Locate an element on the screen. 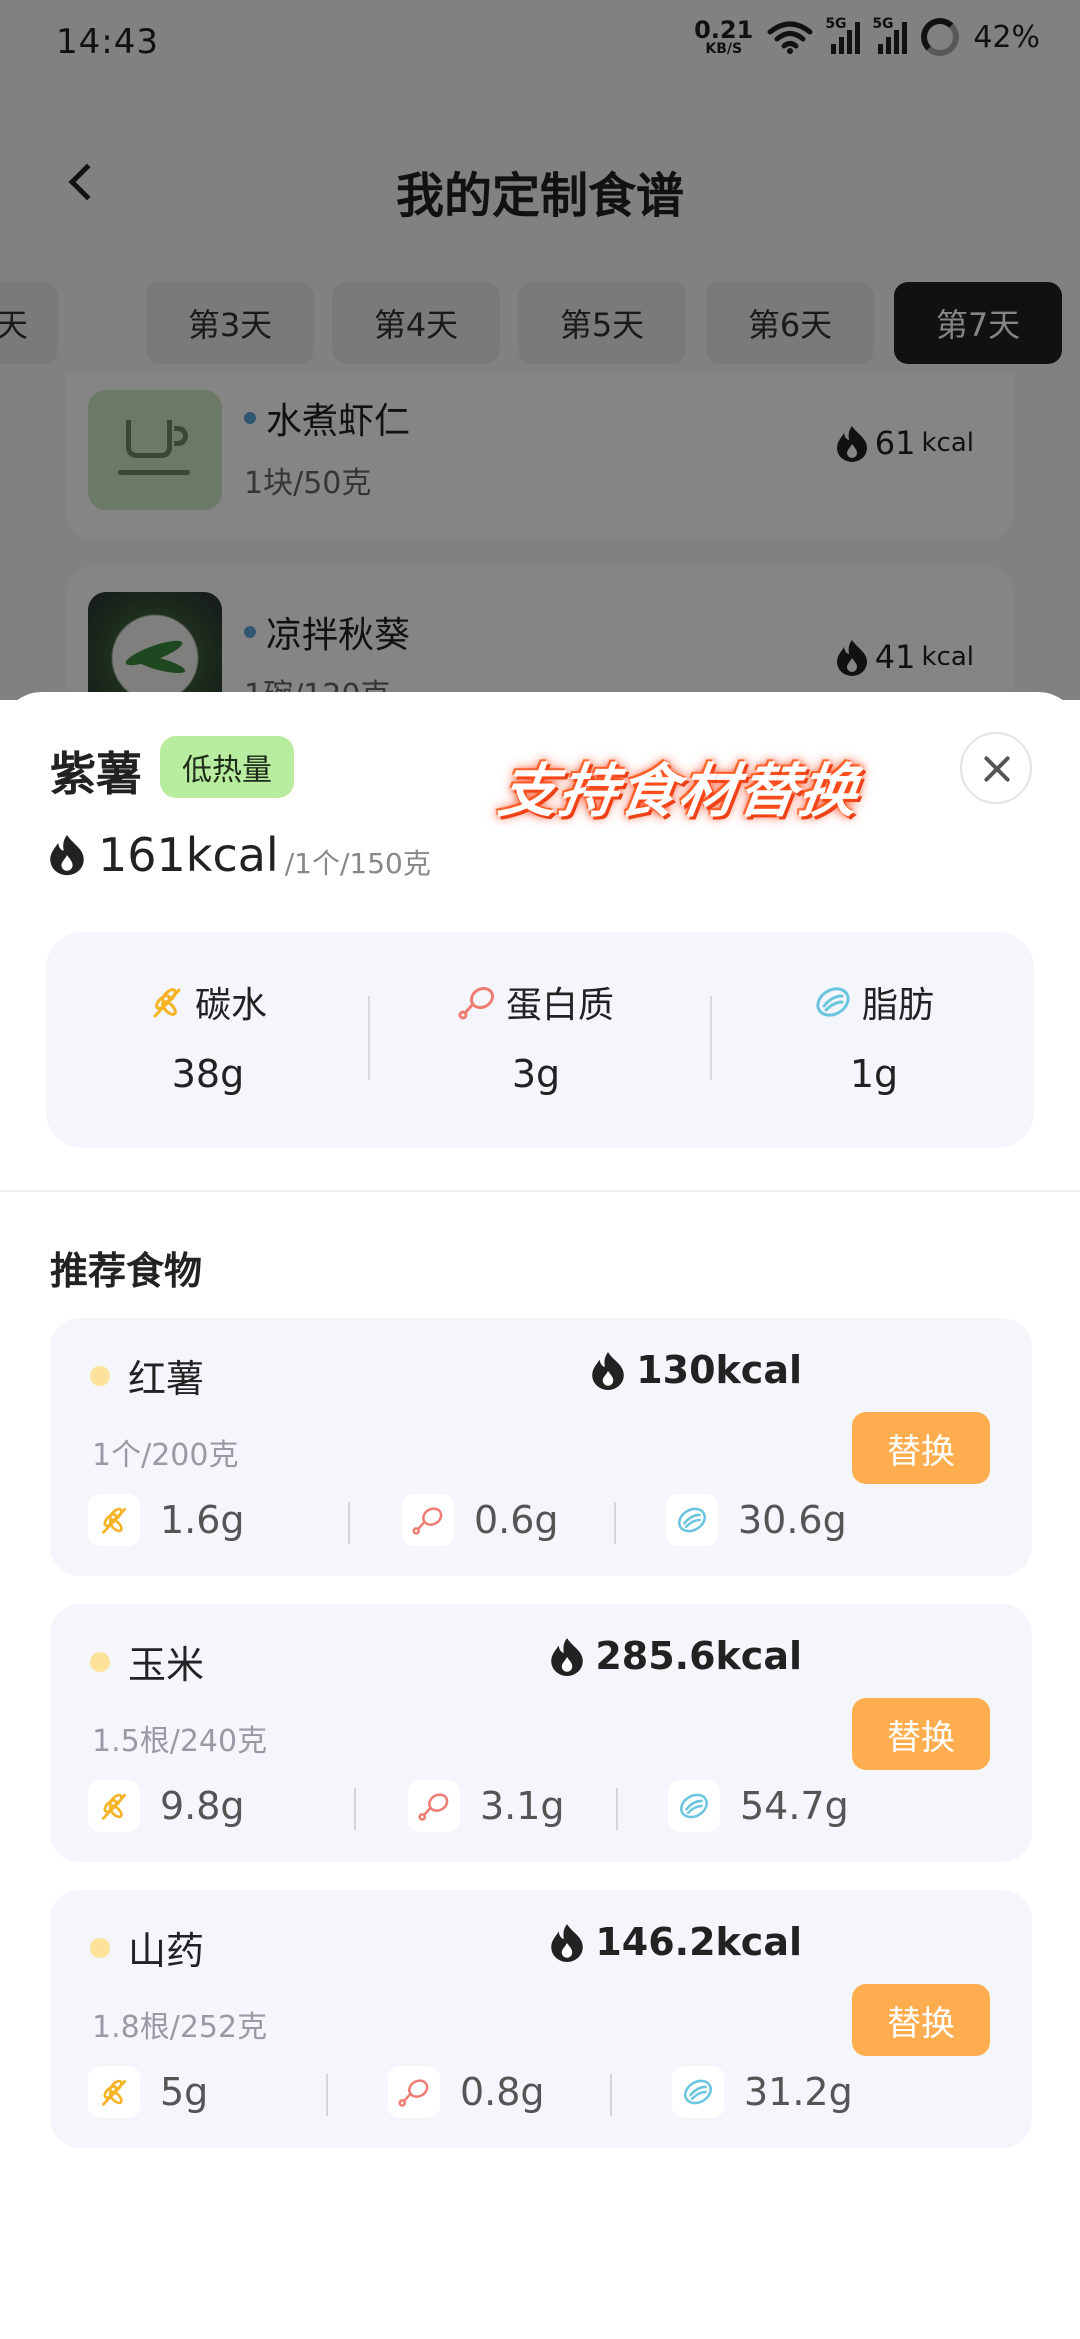 The height and width of the screenshot is (2339, 1080). rec-protein-value: 0.8g is located at coordinates (502, 2092).